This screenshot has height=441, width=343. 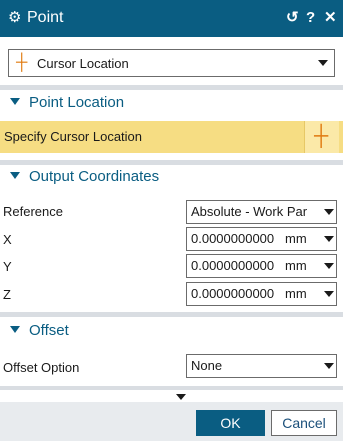 I want to click on section-title: Output Coordinates, so click(x=94, y=176).